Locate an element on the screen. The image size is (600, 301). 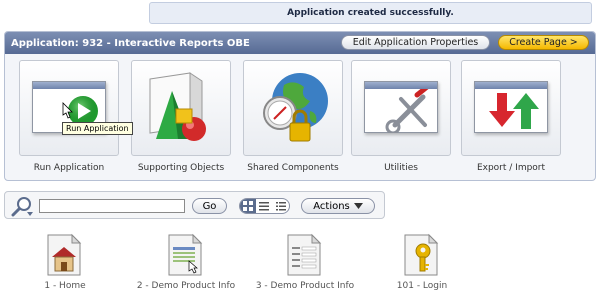
tile-run-application is located at coordinates (69, 108).